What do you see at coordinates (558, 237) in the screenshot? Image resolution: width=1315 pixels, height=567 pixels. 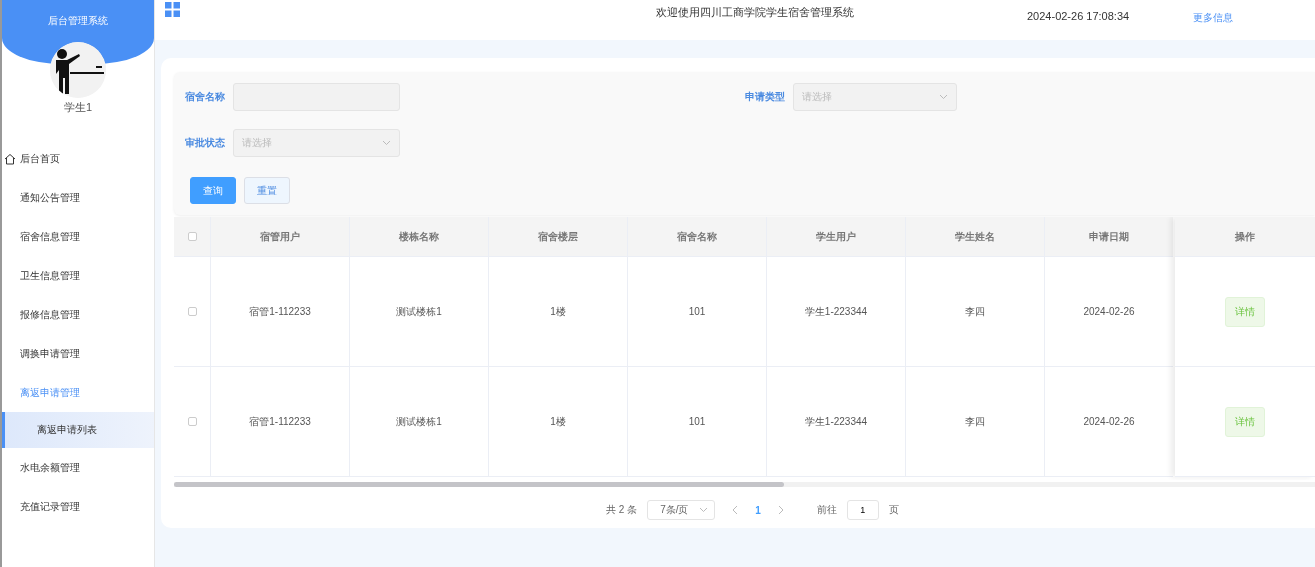 I see `column-header: 宿舍楼层` at bounding box center [558, 237].